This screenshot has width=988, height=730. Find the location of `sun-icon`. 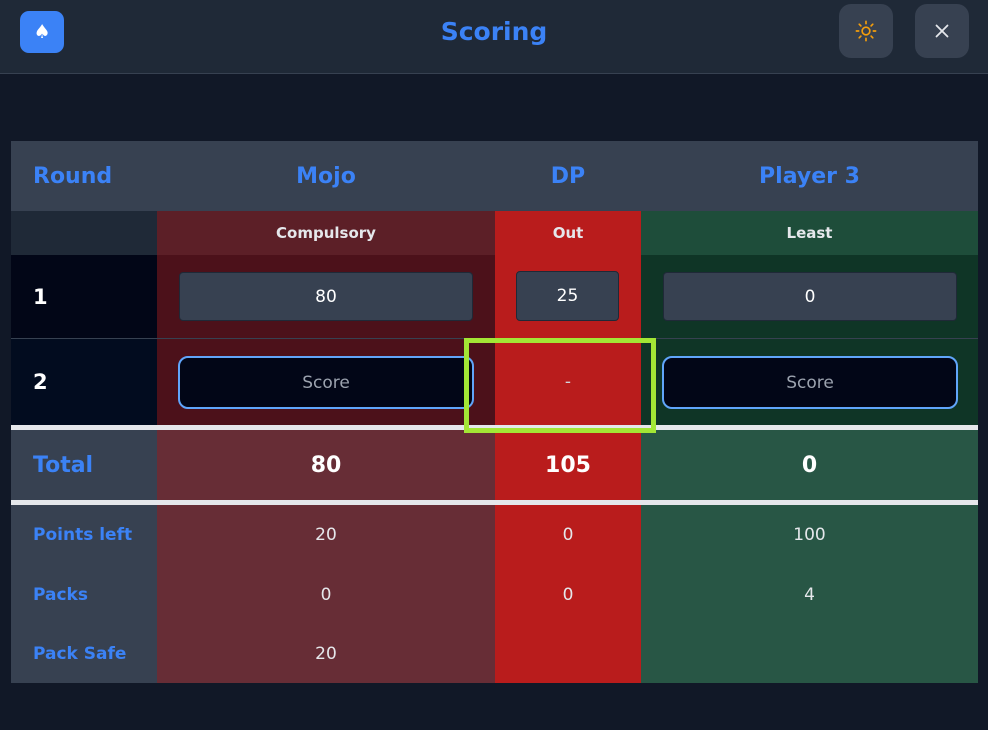

sun-icon is located at coordinates (866, 31).